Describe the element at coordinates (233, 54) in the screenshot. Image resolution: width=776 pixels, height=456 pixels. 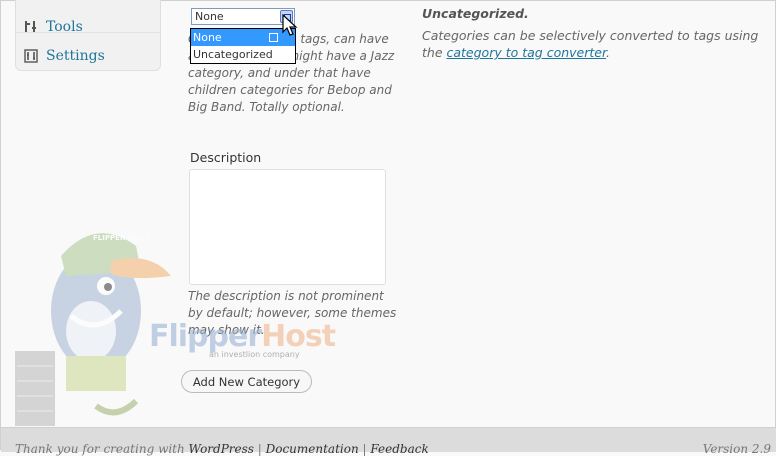
I see `option-label: Uncategorized` at that location.